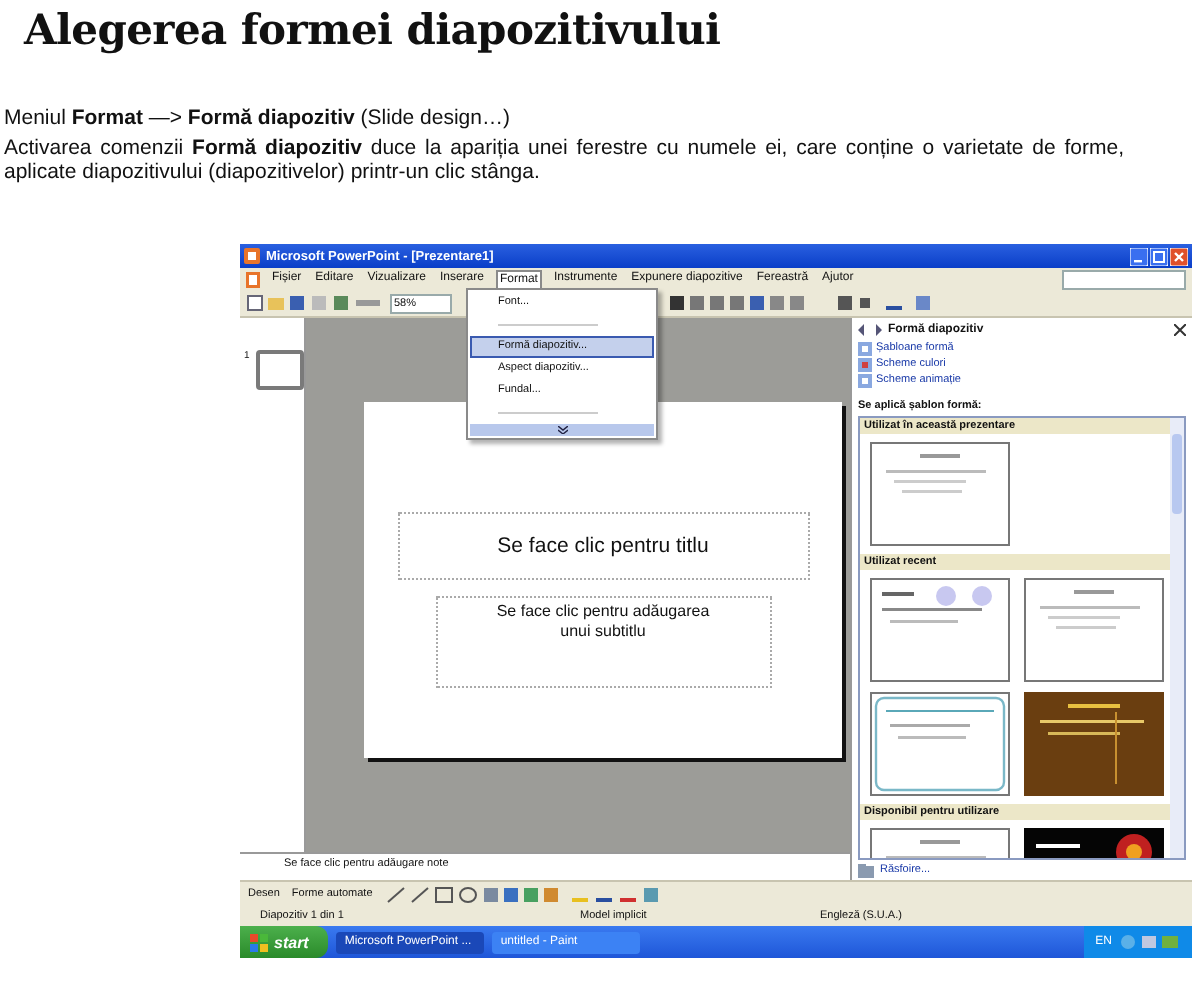 This screenshot has width=1192, height=984. What do you see at coordinates (1180, 329) in the screenshot?
I see `close-icon` at bounding box center [1180, 329].